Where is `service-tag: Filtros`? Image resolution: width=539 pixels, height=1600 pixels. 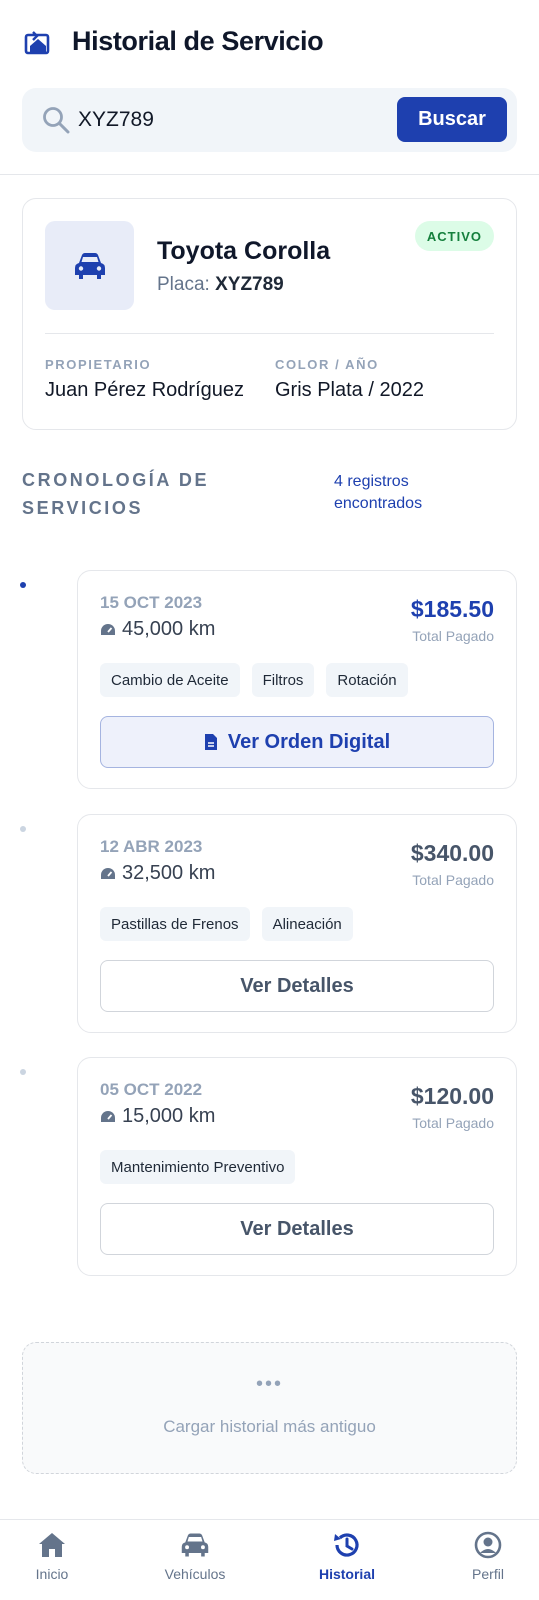 service-tag: Filtros is located at coordinates (283, 680).